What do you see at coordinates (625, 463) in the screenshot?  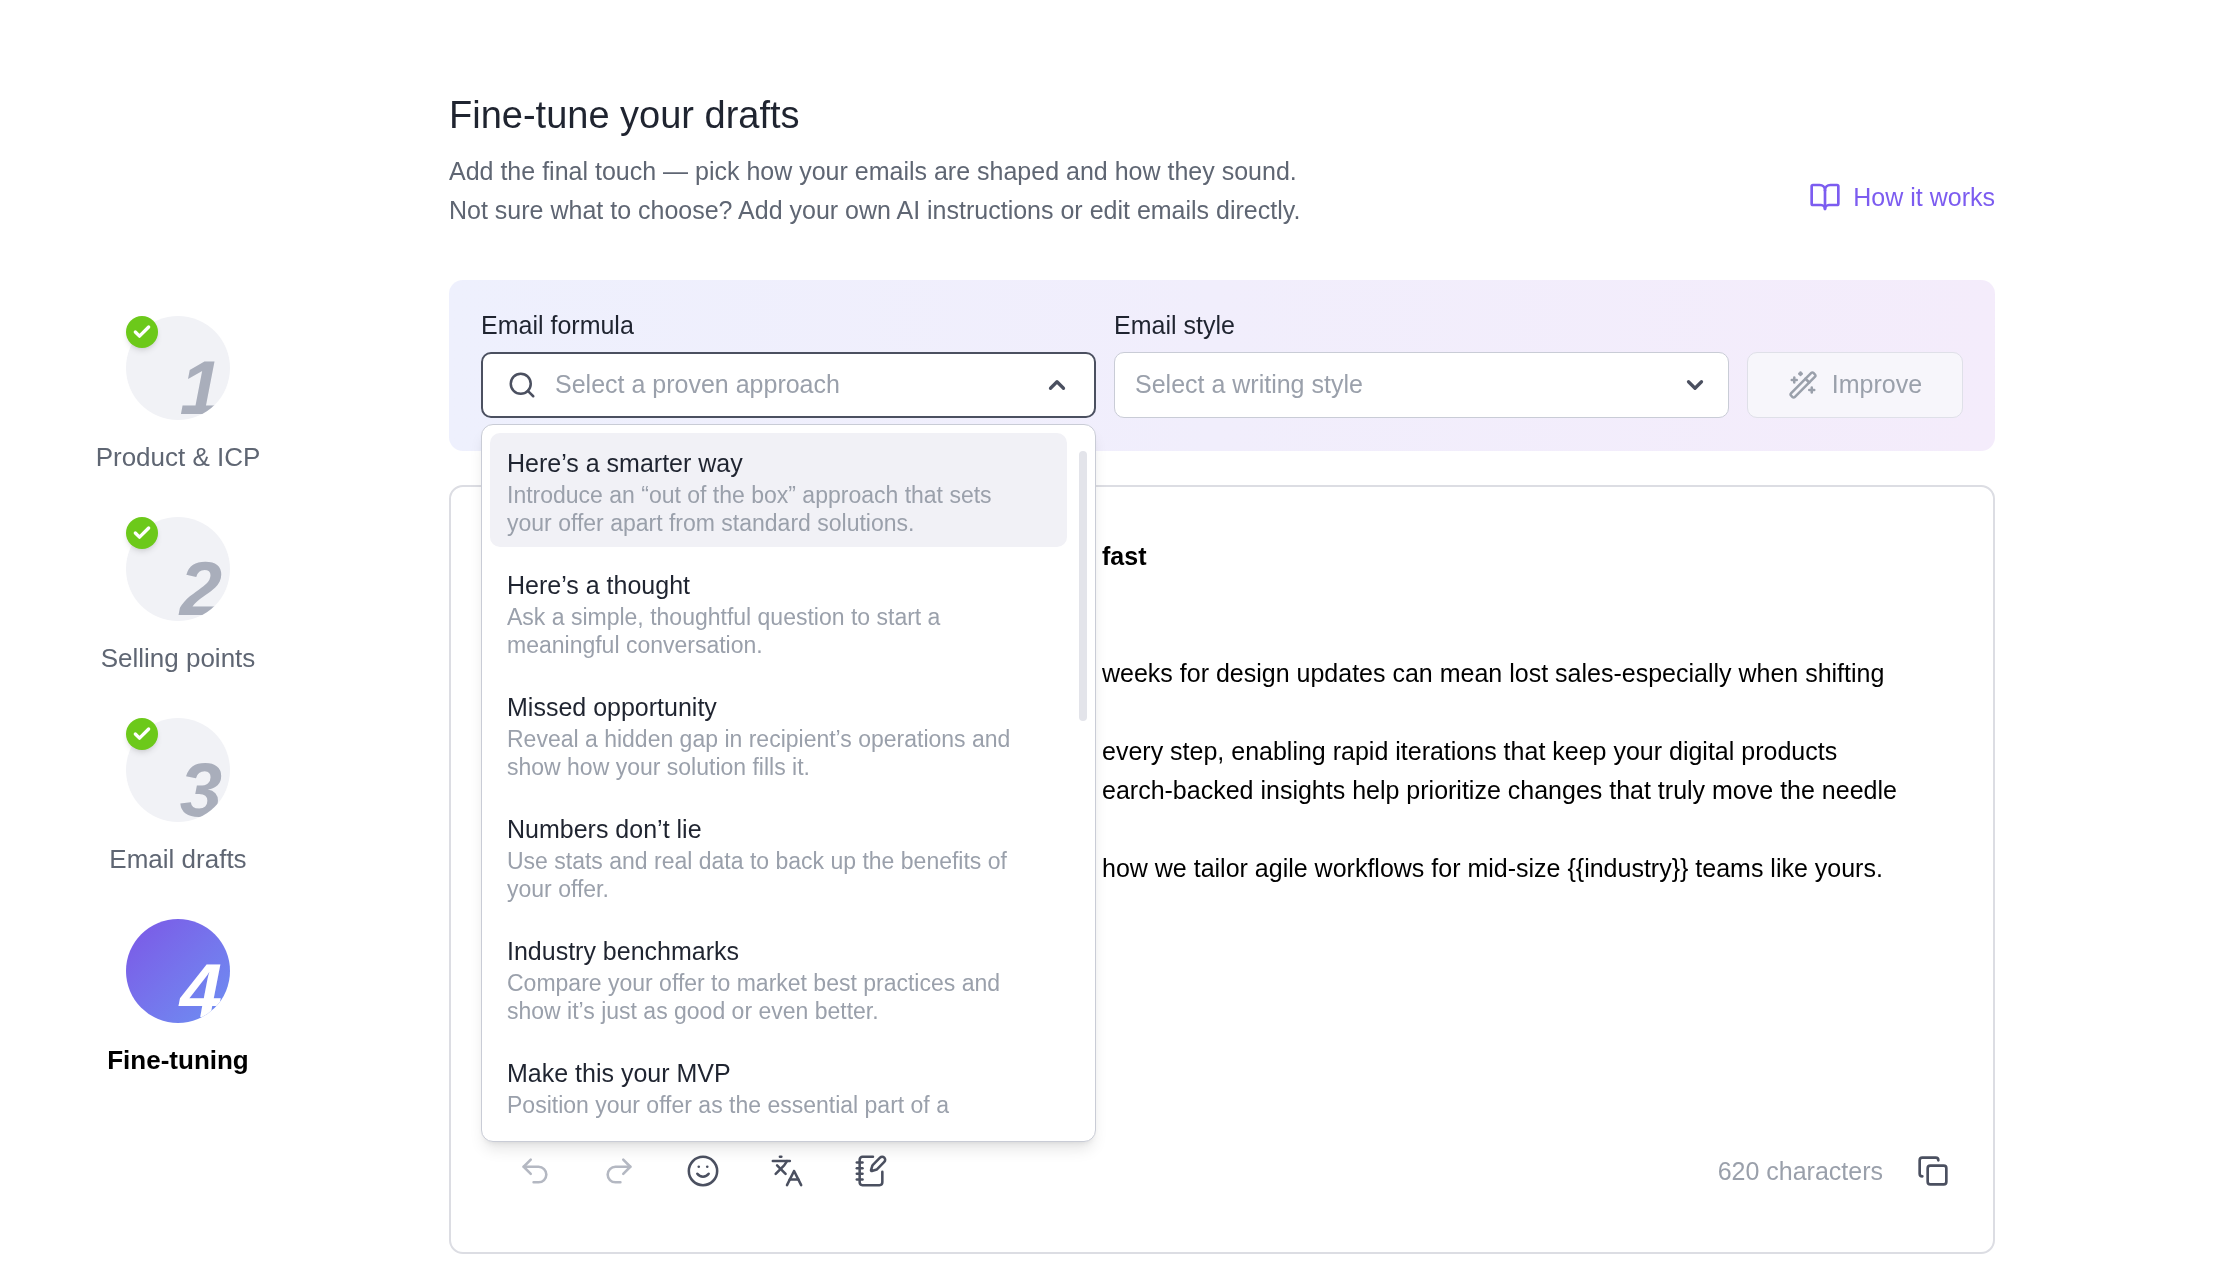 I see `option-title: Here’s a smarter way` at bounding box center [625, 463].